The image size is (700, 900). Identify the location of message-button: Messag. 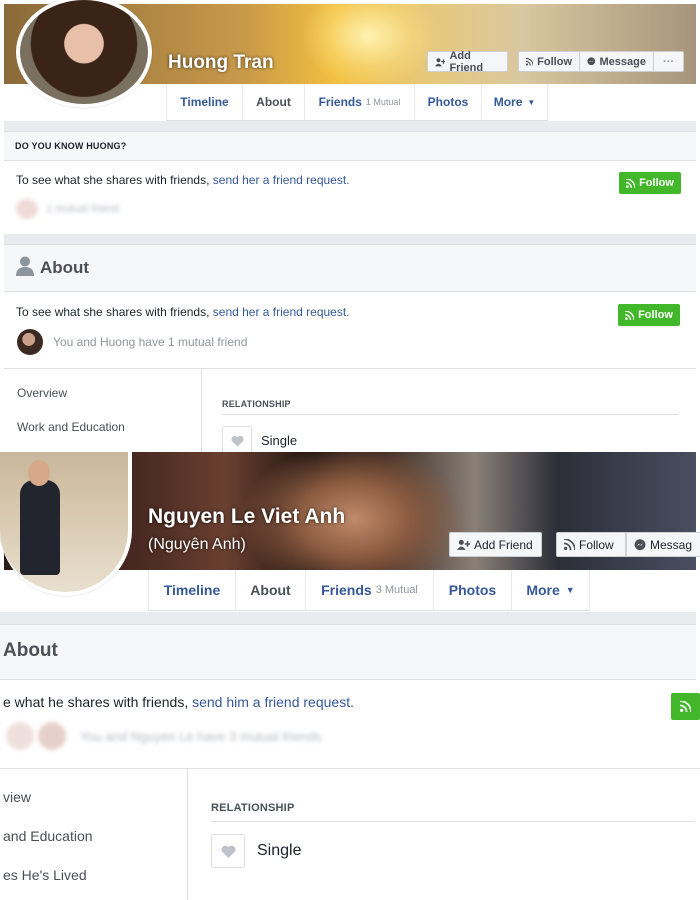
(663, 544).